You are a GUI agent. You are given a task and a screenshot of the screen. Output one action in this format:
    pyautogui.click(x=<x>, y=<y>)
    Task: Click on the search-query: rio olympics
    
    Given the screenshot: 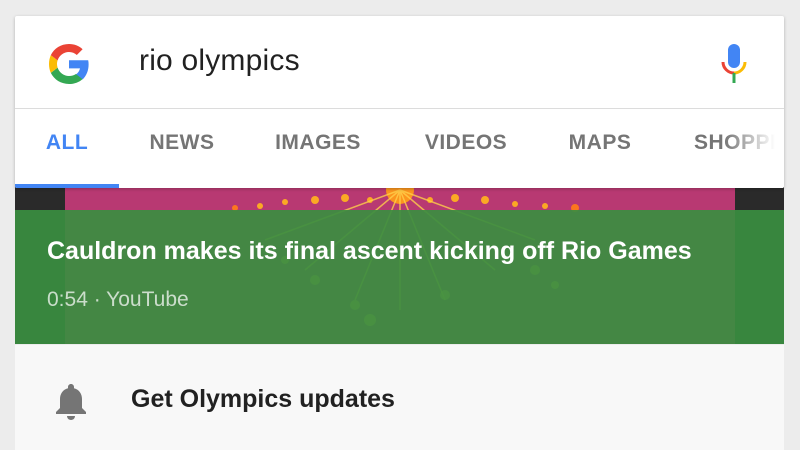 What is the action you would take?
    pyautogui.click(x=219, y=61)
    